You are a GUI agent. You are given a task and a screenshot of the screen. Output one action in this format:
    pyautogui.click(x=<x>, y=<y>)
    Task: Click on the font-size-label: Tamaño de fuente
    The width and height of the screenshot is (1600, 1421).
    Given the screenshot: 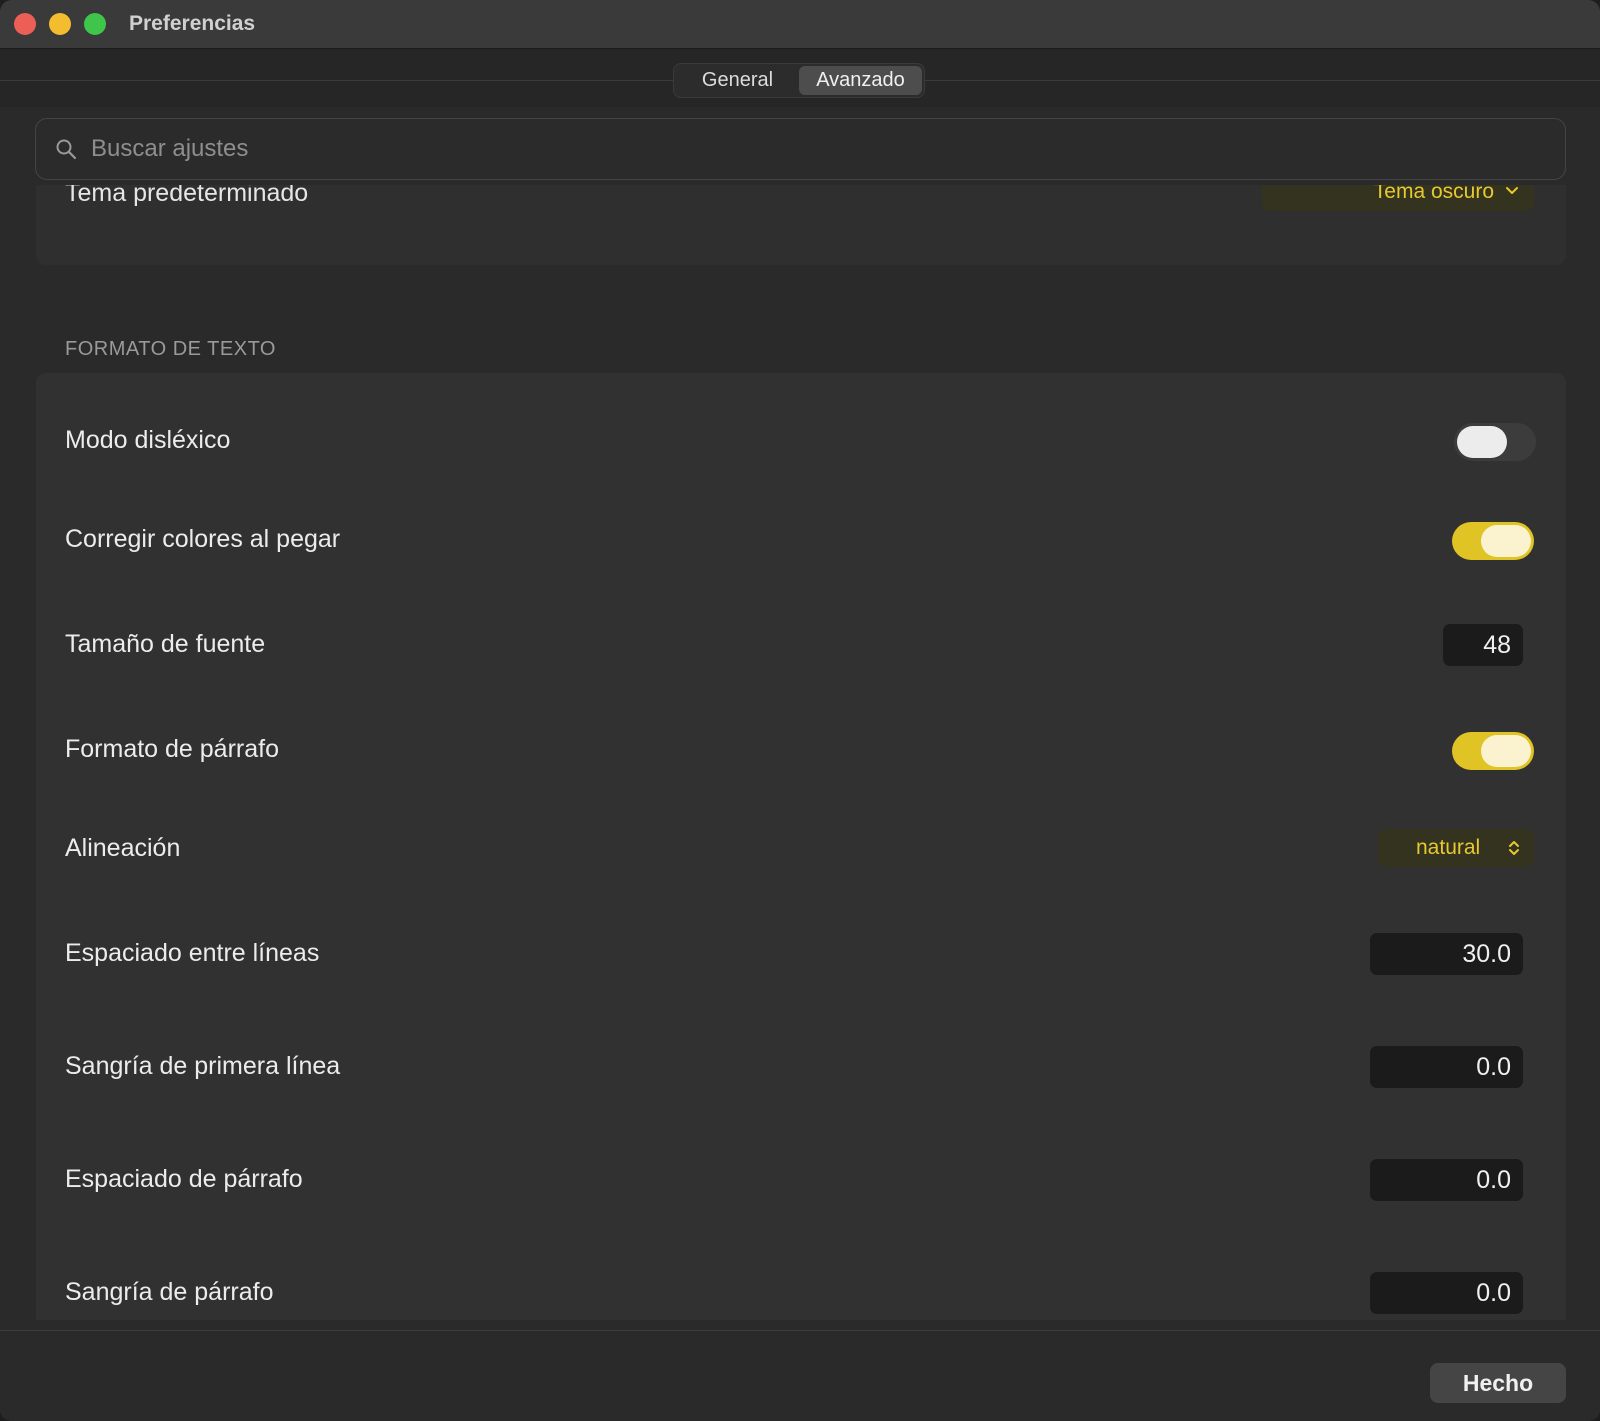 What is the action you would take?
    pyautogui.click(x=165, y=644)
    